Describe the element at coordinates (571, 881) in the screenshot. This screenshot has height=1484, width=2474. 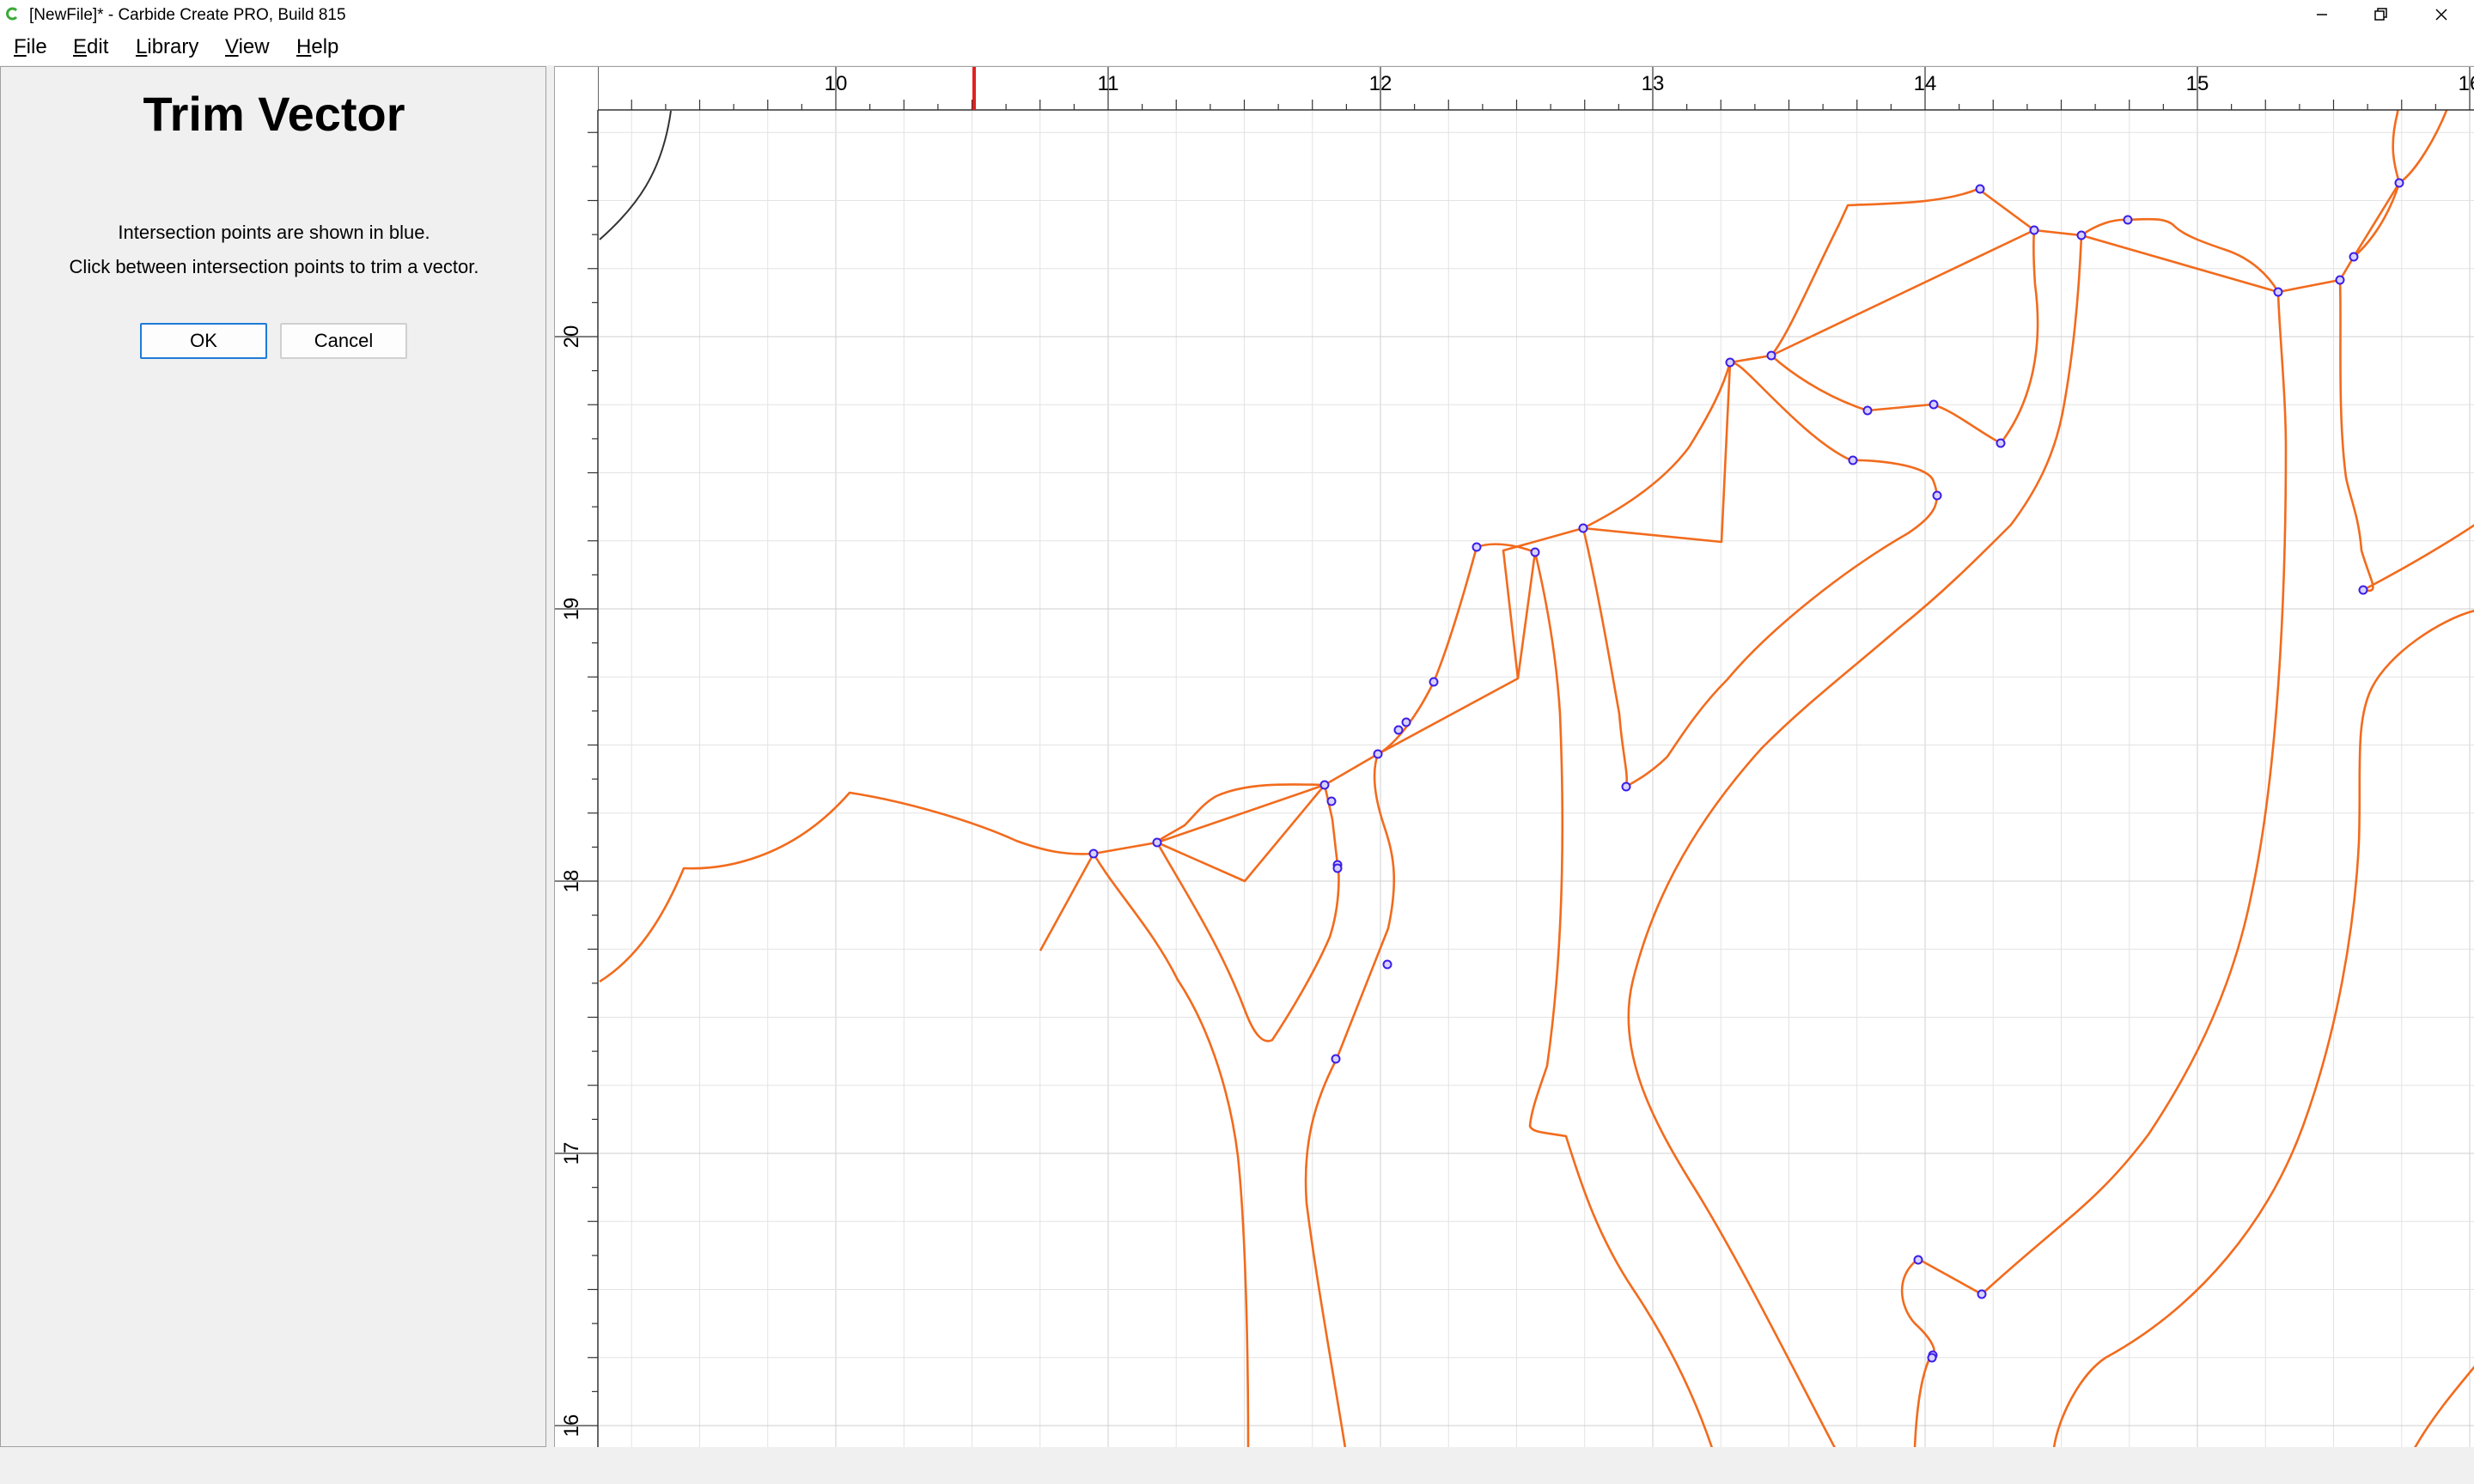
I see `ruler-y-label: 18` at that location.